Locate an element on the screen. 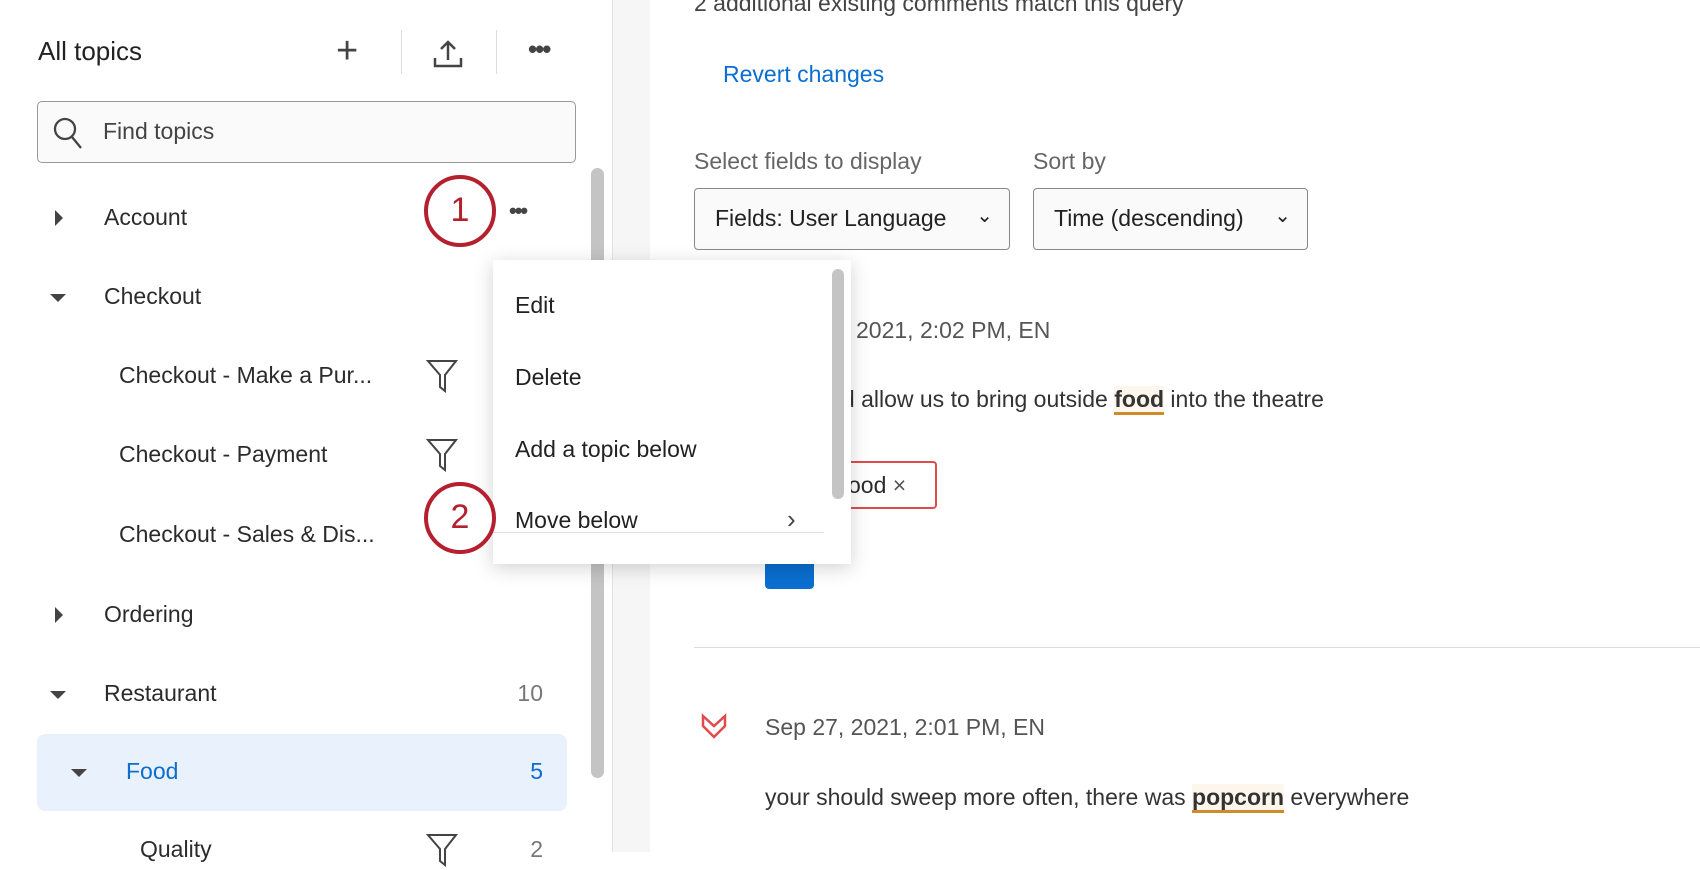 The height and width of the screenshot is (870, 1700). topic-row-ordering: Ordering is located at coordinates (295, 615).